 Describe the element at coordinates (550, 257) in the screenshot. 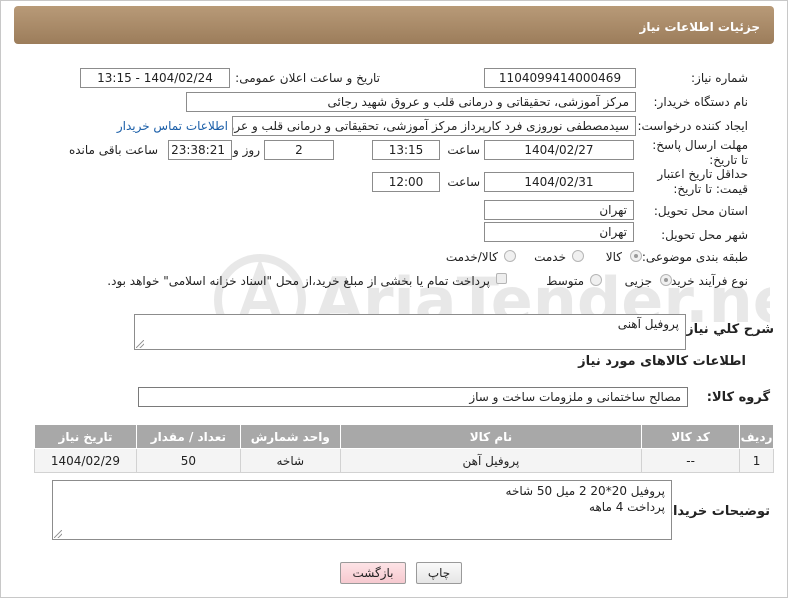

I see `category-service-label: خدمت` at that location.